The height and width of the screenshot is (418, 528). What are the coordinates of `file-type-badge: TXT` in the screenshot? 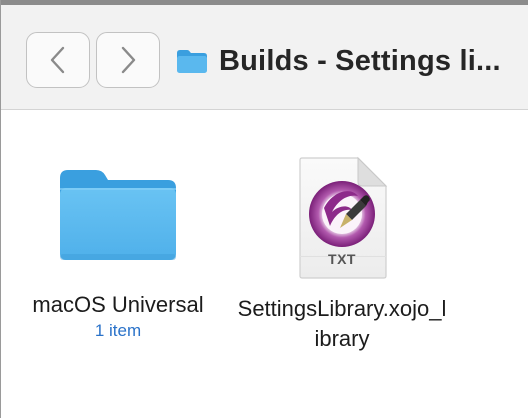 It's located at (342, 259).